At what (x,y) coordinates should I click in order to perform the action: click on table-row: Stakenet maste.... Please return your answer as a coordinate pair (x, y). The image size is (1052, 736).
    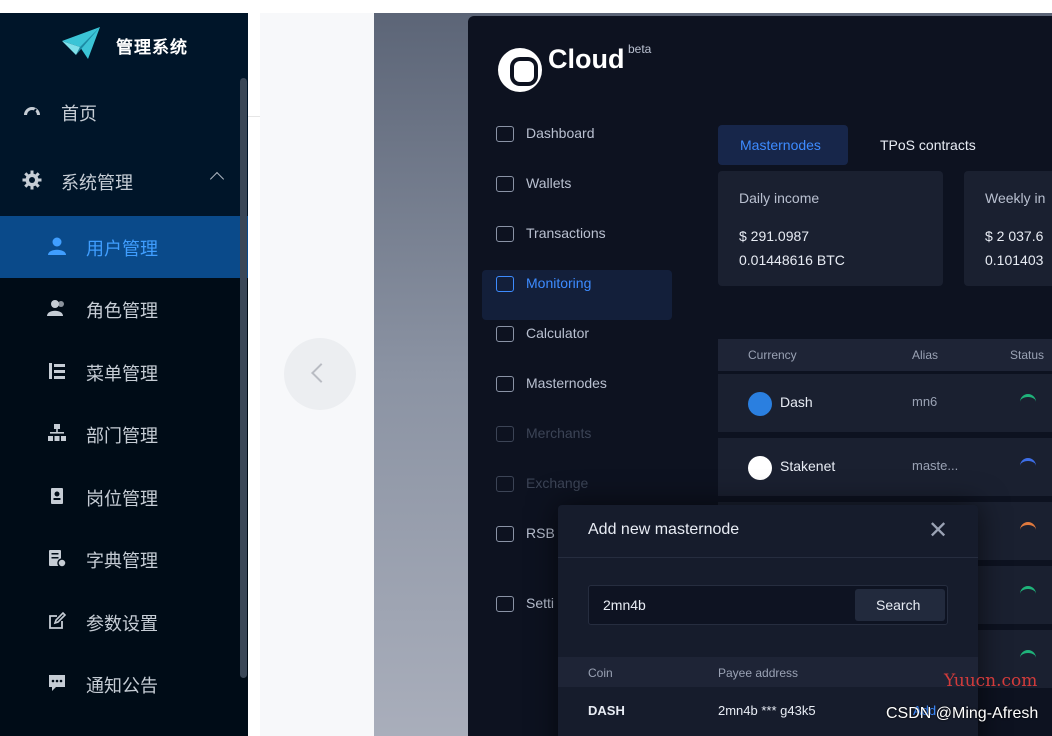
    Looking at the image, I should click on (885, 467).